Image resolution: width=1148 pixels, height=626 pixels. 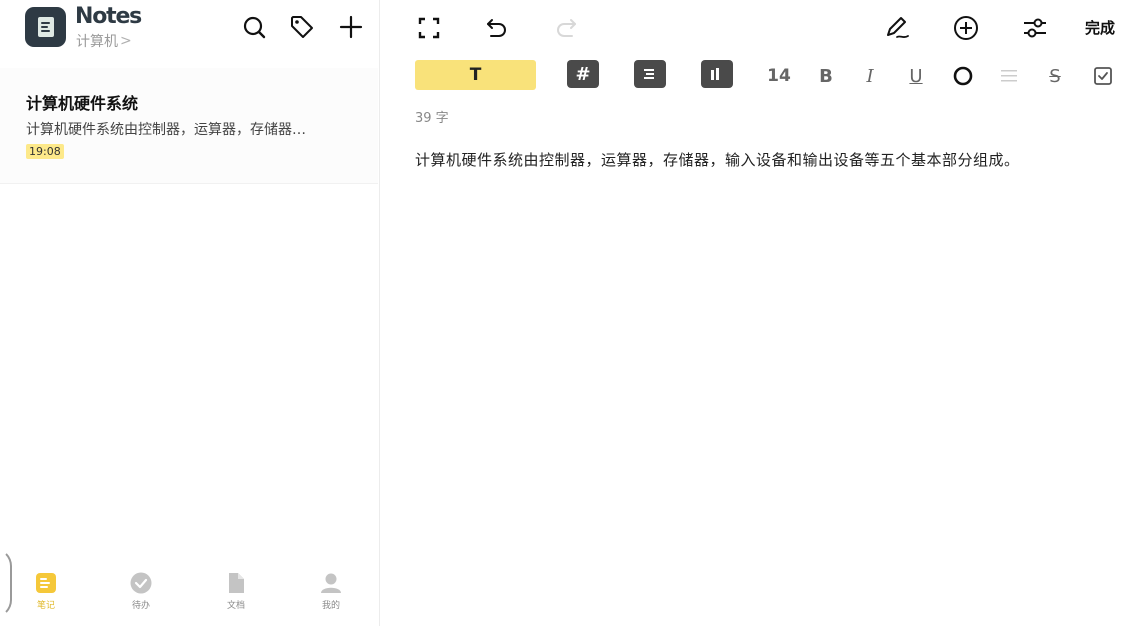 I want to click on layout-style-button, so click(x=717, y=74).